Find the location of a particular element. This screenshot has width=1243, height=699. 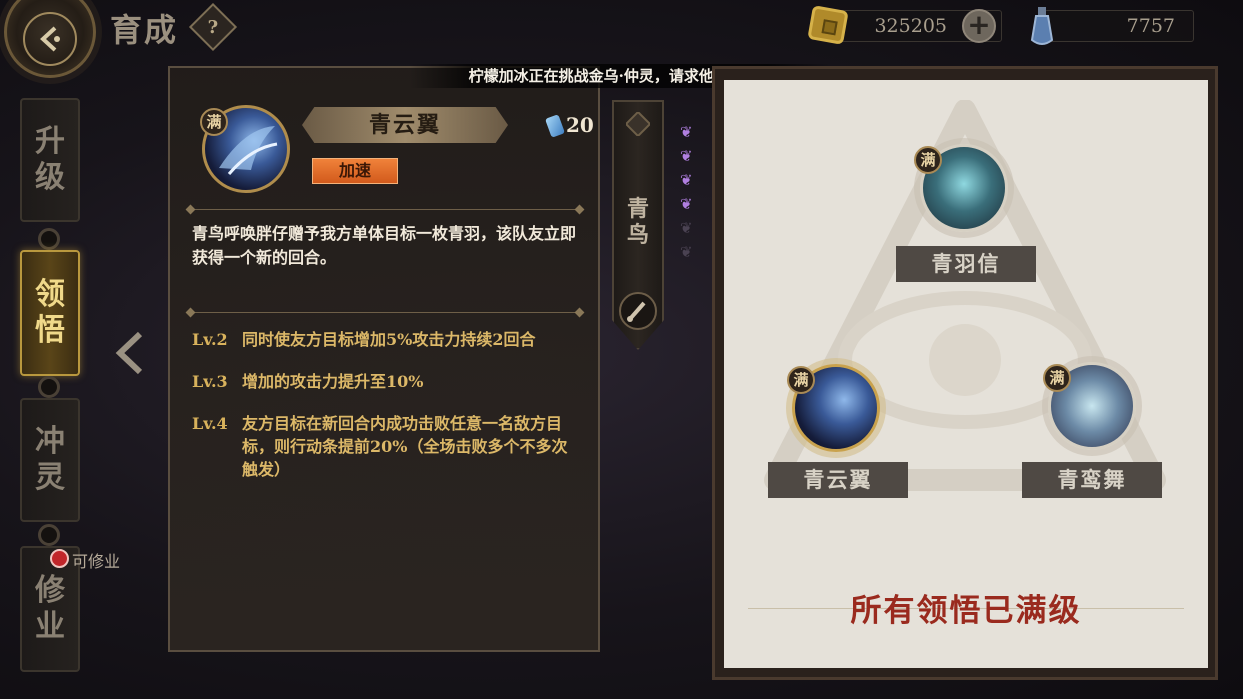

skill-node-label: 青羽信 is located at coordinates (966, 264).